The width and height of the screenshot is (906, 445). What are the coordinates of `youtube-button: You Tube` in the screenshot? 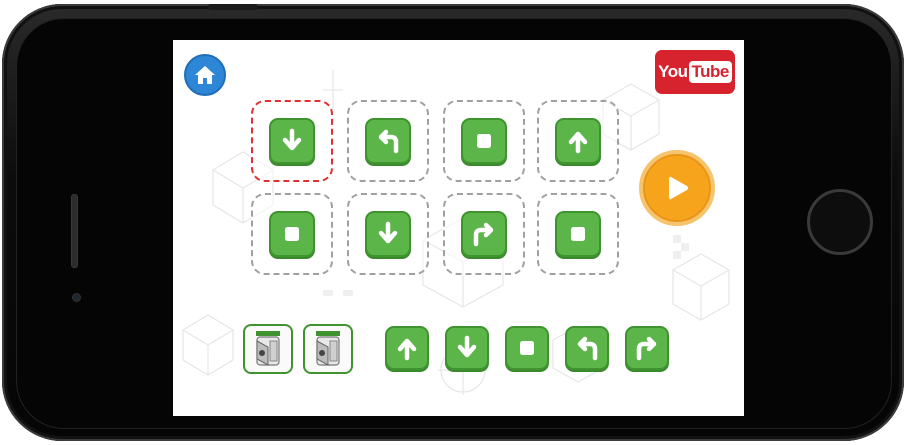 It's located at (695, 72).